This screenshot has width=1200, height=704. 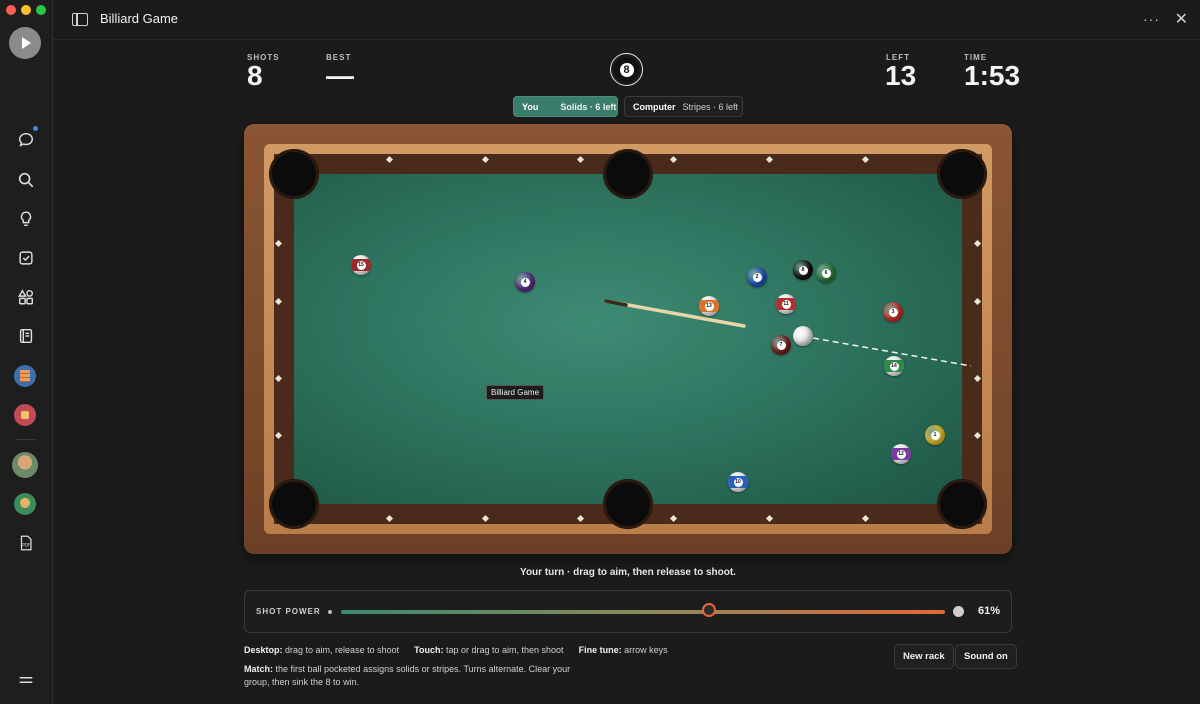 I want to click on ball-7: 7, so click(x=781, y=345).